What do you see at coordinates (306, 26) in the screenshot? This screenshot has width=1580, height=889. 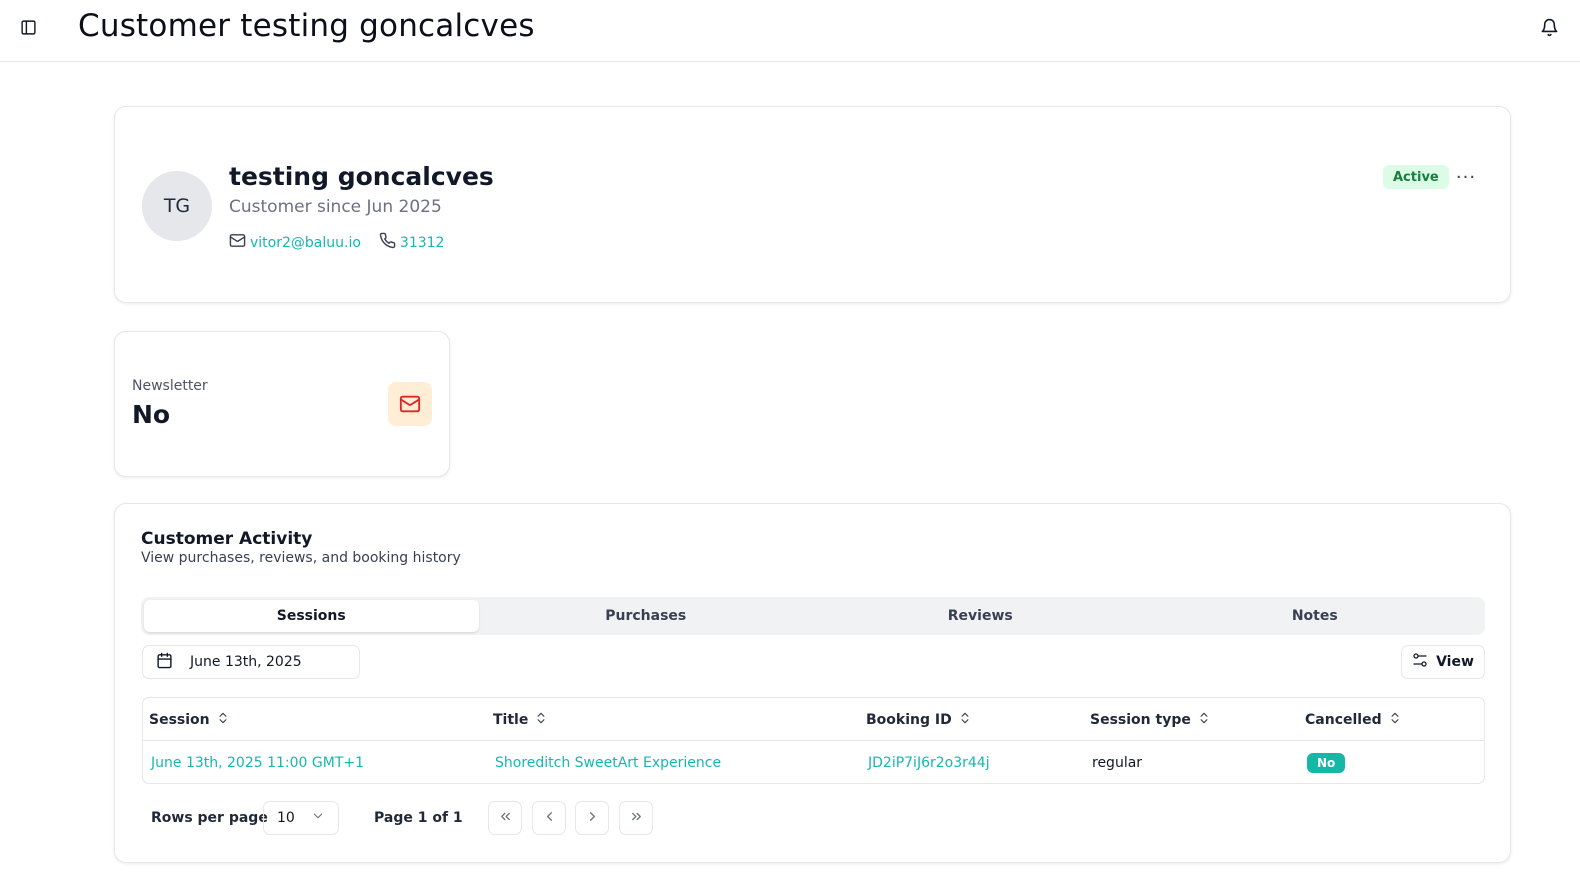 I see `page-title: Customer testing goncalcves` at bounding box center [306, 26].